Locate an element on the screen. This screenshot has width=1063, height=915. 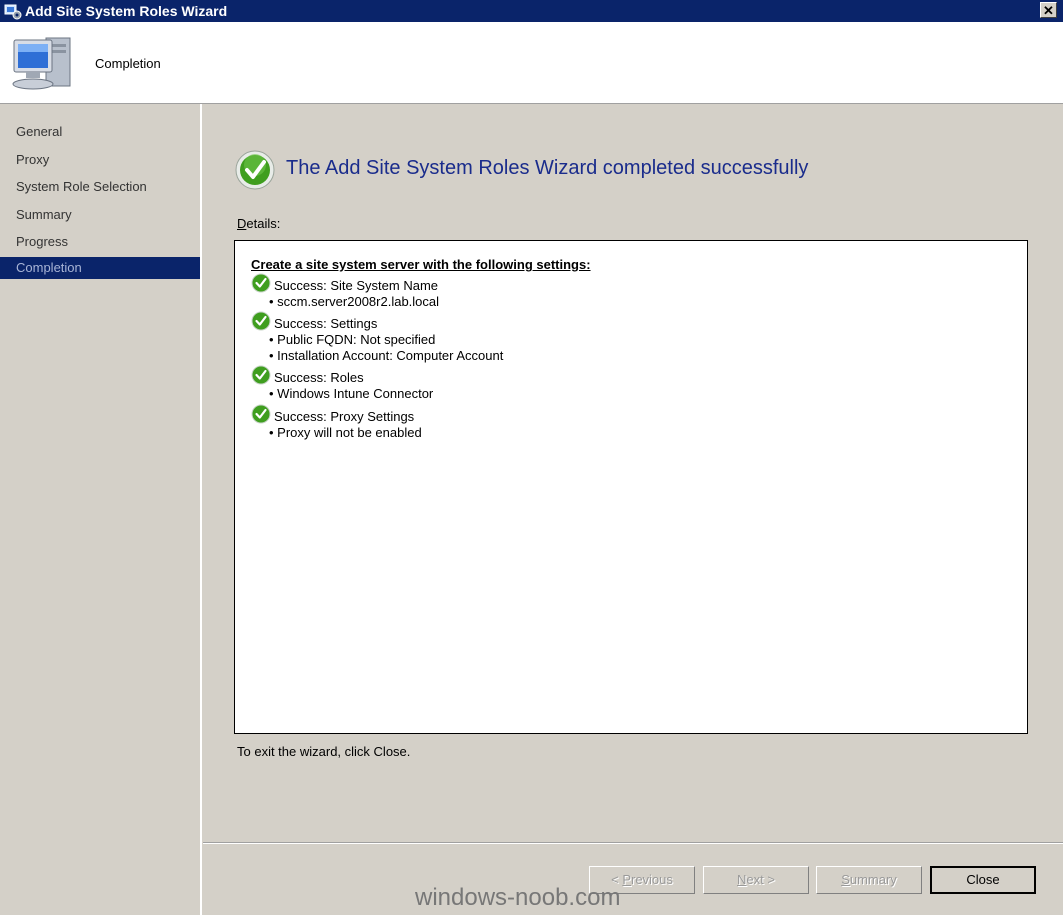
computer-icon is located at coordinates (41, 63).